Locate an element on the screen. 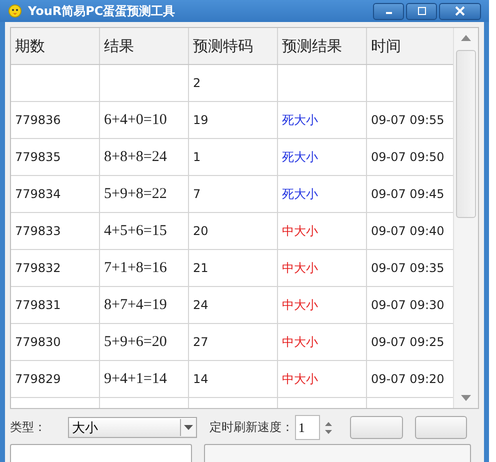  table-cell: 8+8+8=24 is located at coordinates (144, 157).